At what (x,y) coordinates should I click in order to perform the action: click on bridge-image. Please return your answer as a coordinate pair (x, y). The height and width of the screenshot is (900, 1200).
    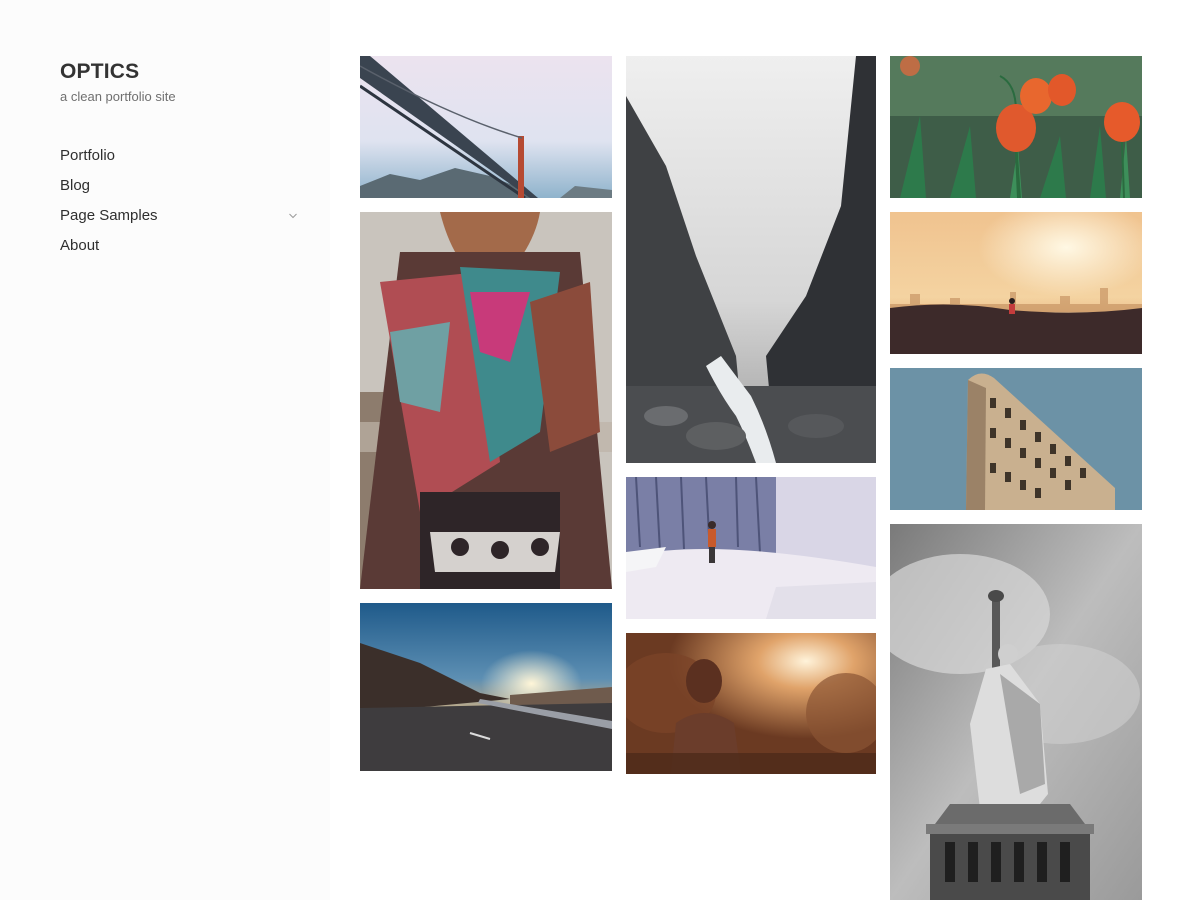
    Looking at the image, I should click on (486, 127).